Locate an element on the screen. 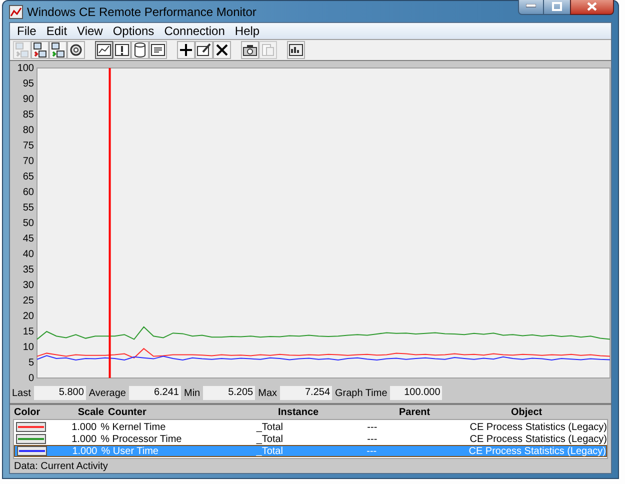 The image size is (625, 484). cylinder-icon is located at coordinates (140, 50).